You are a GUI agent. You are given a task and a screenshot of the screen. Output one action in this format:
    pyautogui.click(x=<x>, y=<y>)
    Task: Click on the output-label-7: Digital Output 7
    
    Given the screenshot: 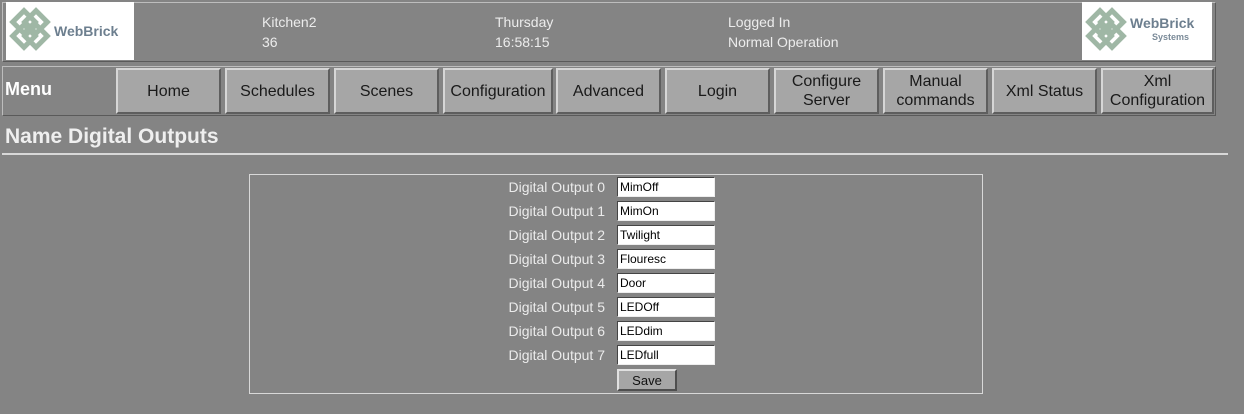 What is the action you would take?
    pyautogui.click(x=557, y=355)
    